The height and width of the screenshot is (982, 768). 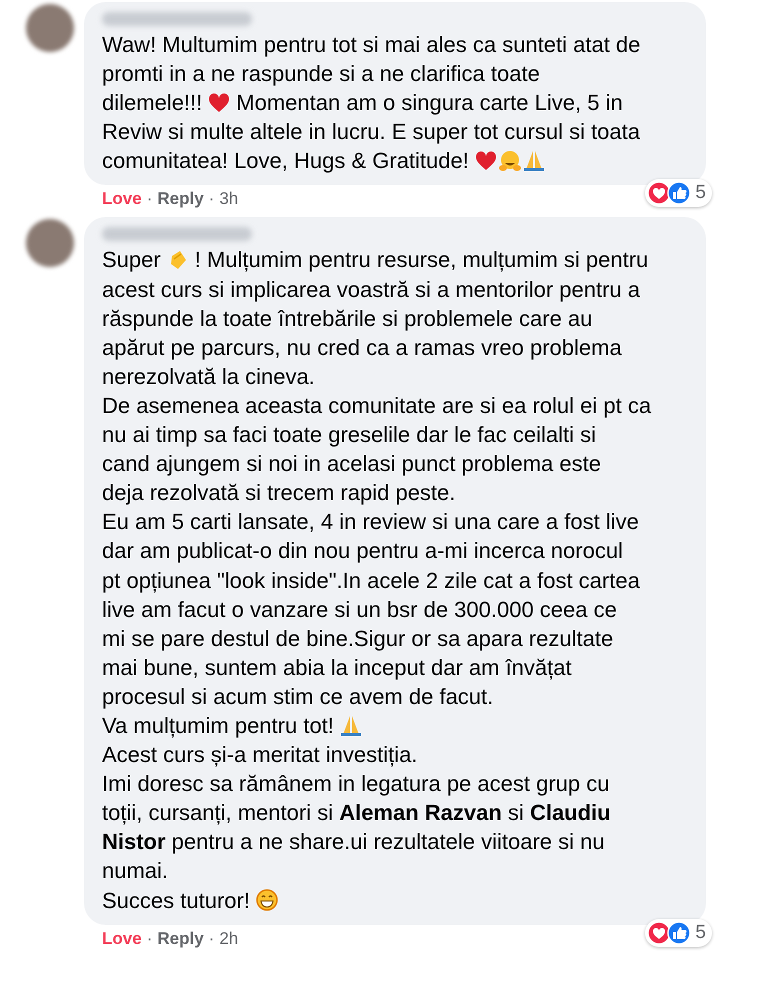 What do you see at coordinates (347, 318) in the screenshot?
I see `comment-text: răspunde la toate întrebările si problemele care au` at bounding box center [347, 318].